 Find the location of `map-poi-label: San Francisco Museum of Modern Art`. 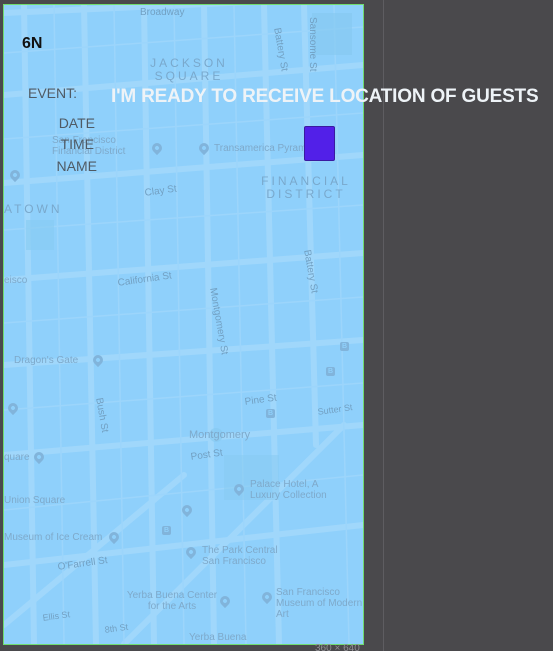

map-poi-label: San Francisco Museum of Modern Art is located at coordinates (319, 603).